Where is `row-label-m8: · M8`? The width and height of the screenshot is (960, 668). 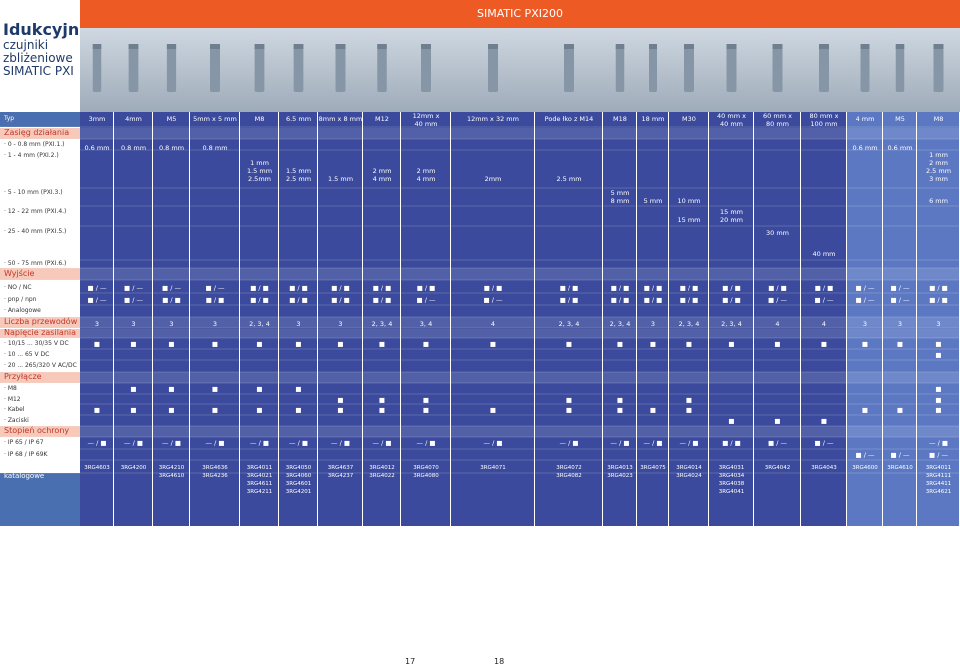
row-label-m8: · M8 is located at coordinates (10, 388).